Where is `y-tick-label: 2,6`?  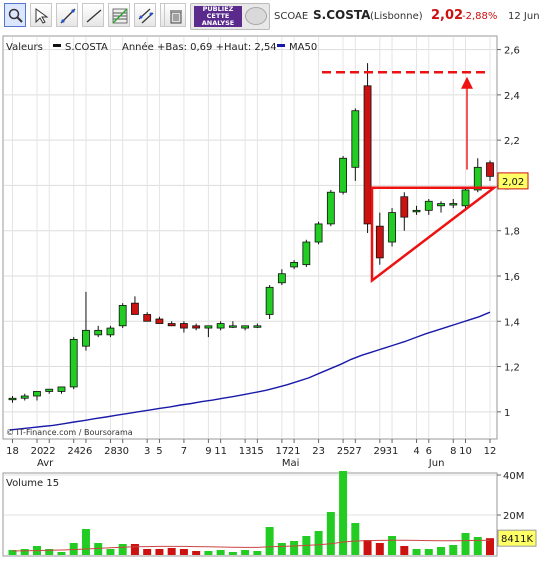
y-tick-label: 2,6 is located at coordinates (512, 51).